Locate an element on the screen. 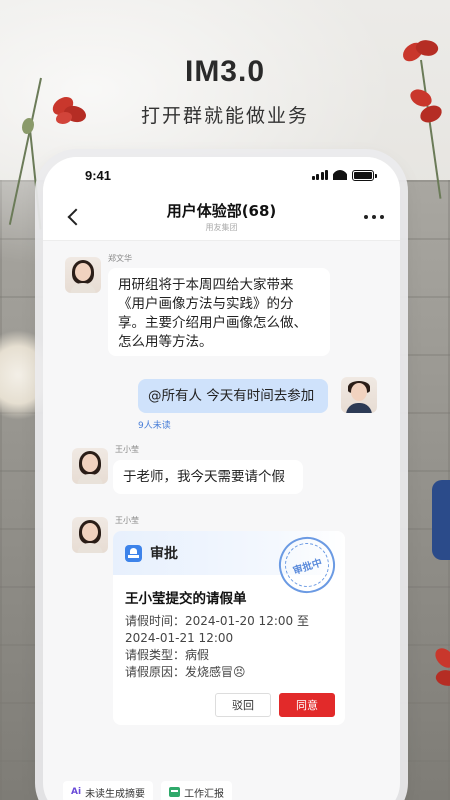  approval-icon is located at coordinates (133, 553).